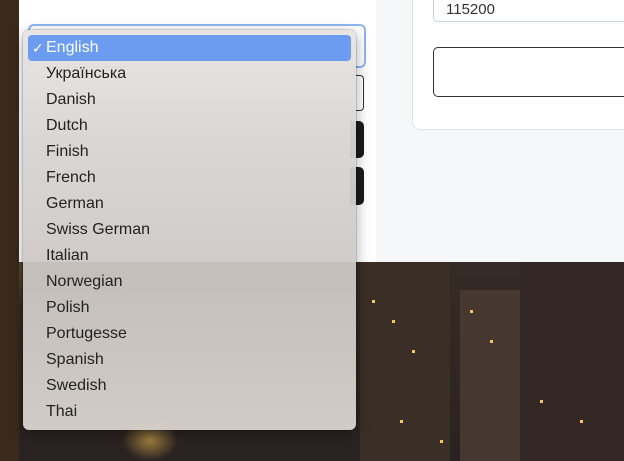  Describe the element at coordinates (62, 411) in the screenshot. I see `language-option-label: Thai` at that location.